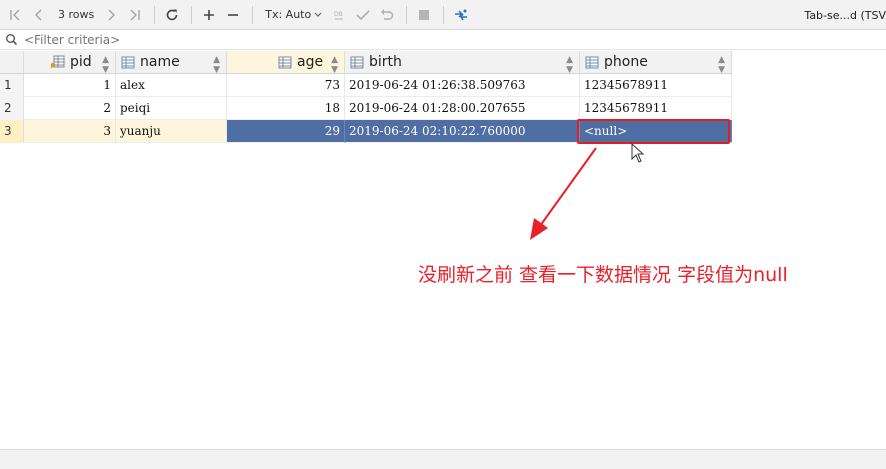 The image size is (886, 469). What do you see at coordinates (443, 459) in the screenshot?
I see `status-bar` at bounding box center [443, 459].